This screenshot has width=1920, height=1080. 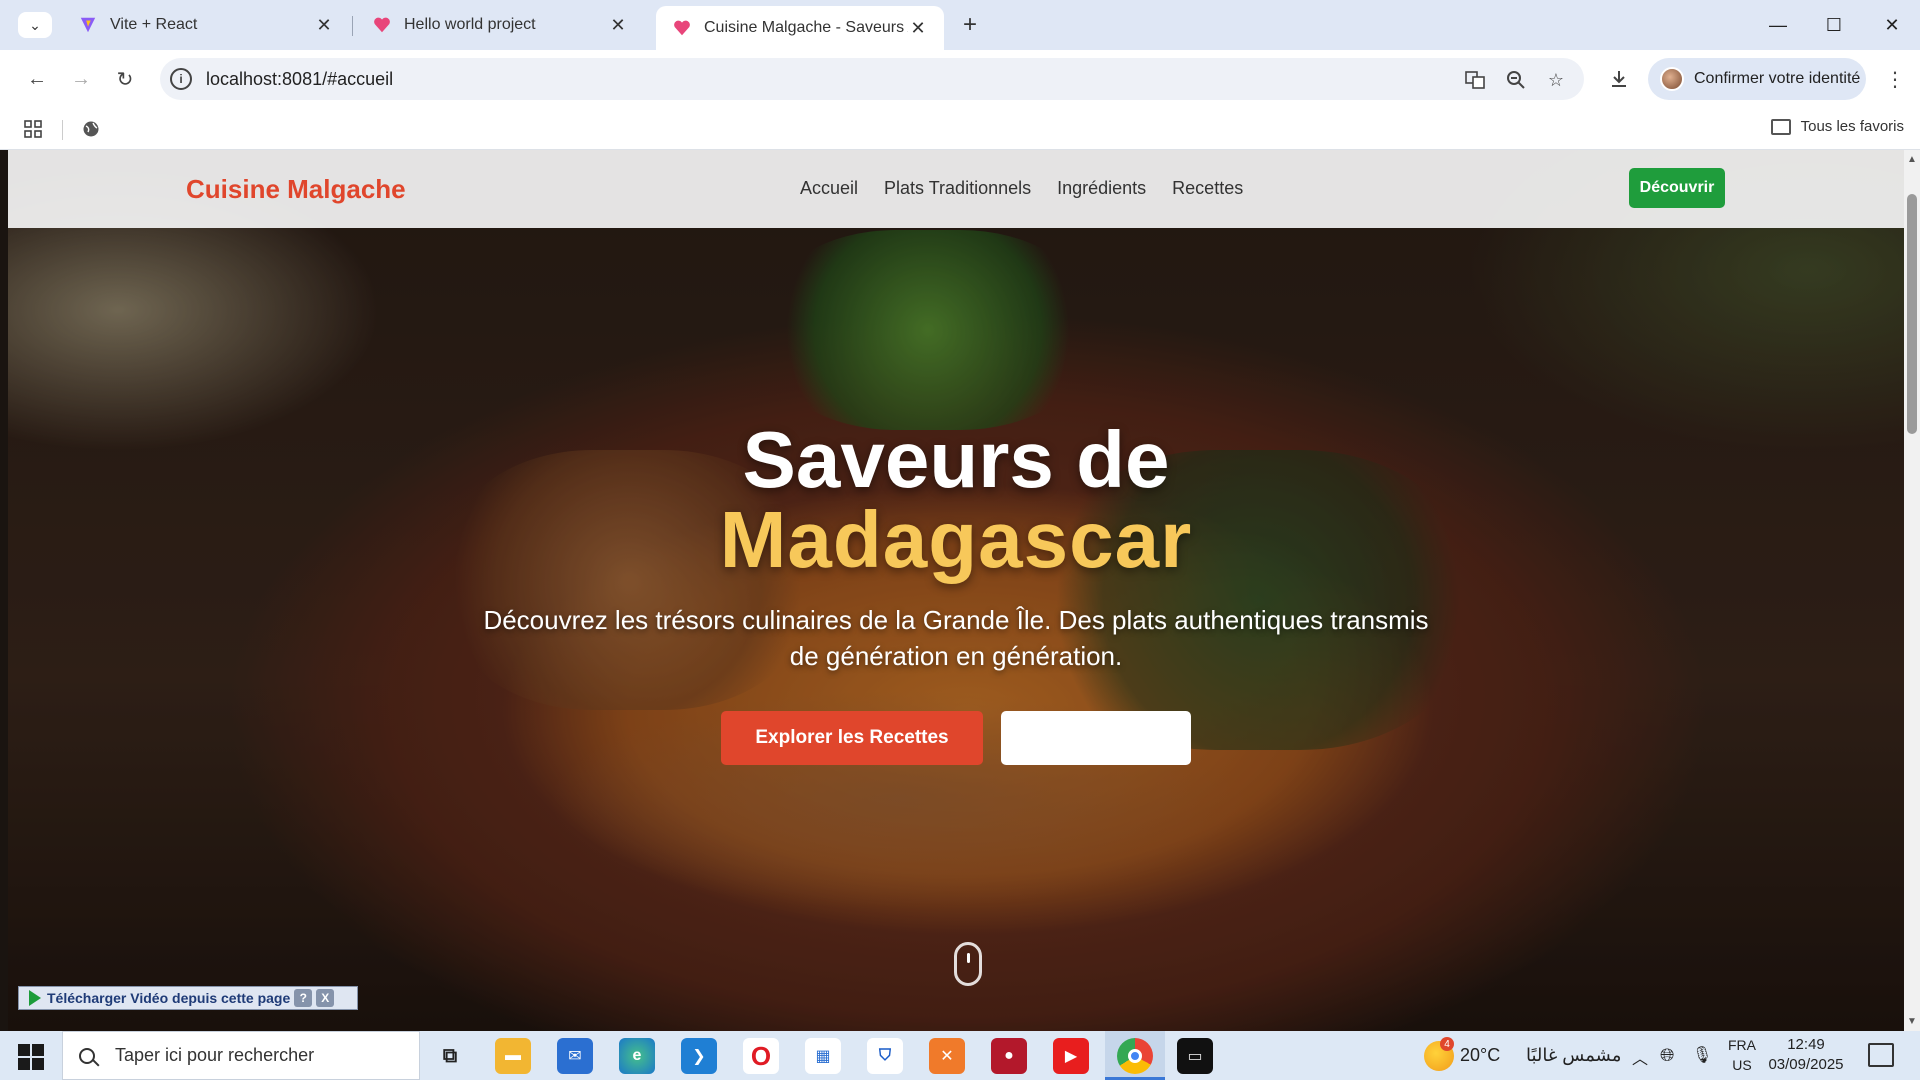 I want to click on maximize-button: ☐, so click(x=1834, y=25).